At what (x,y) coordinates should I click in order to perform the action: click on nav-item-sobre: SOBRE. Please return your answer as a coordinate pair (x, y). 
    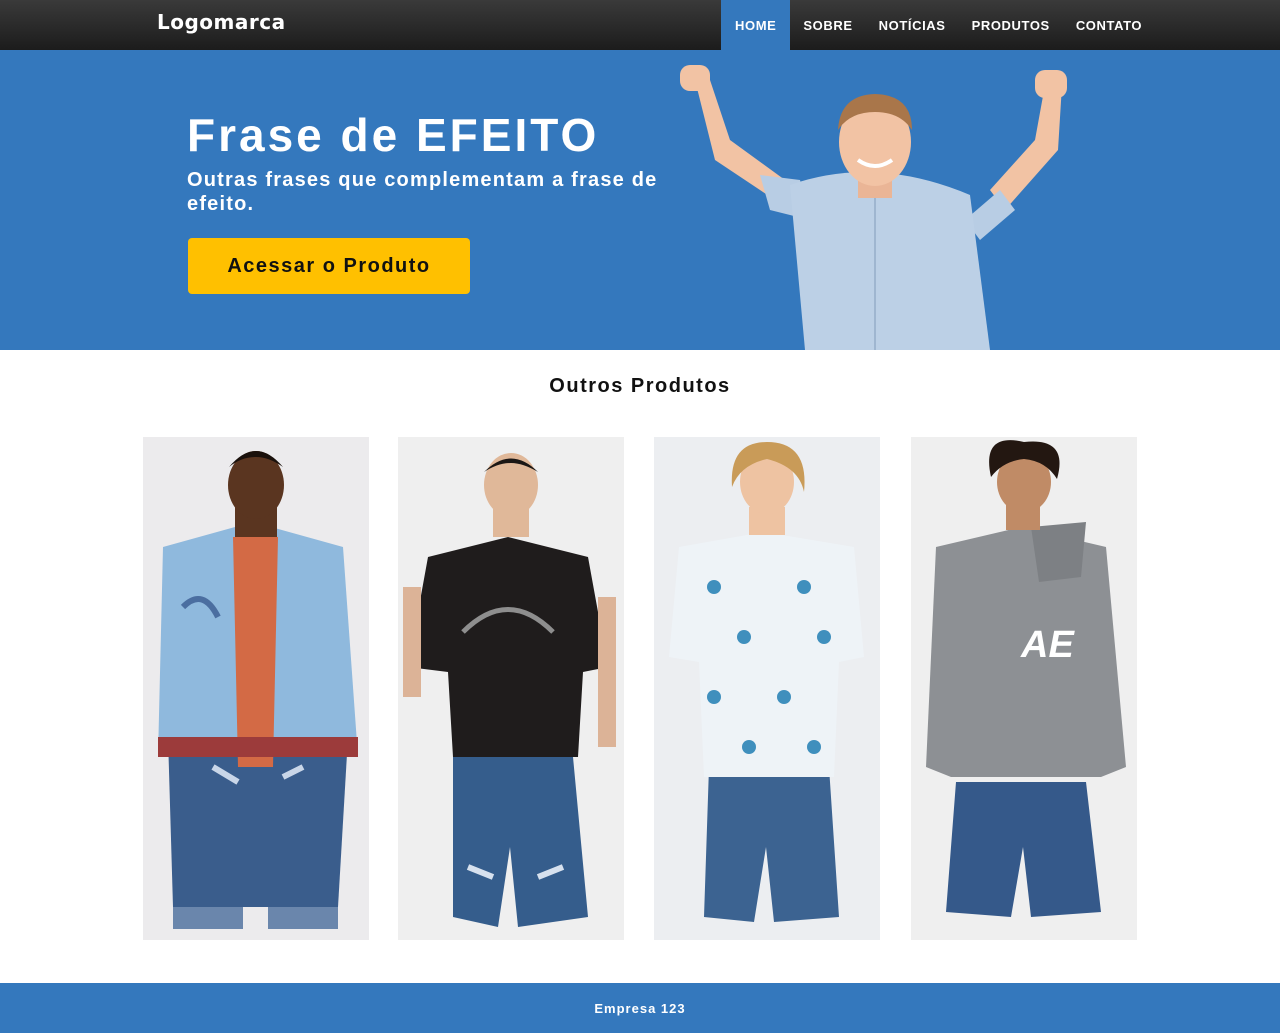
    Looking at the image, I should click on (827, 25).